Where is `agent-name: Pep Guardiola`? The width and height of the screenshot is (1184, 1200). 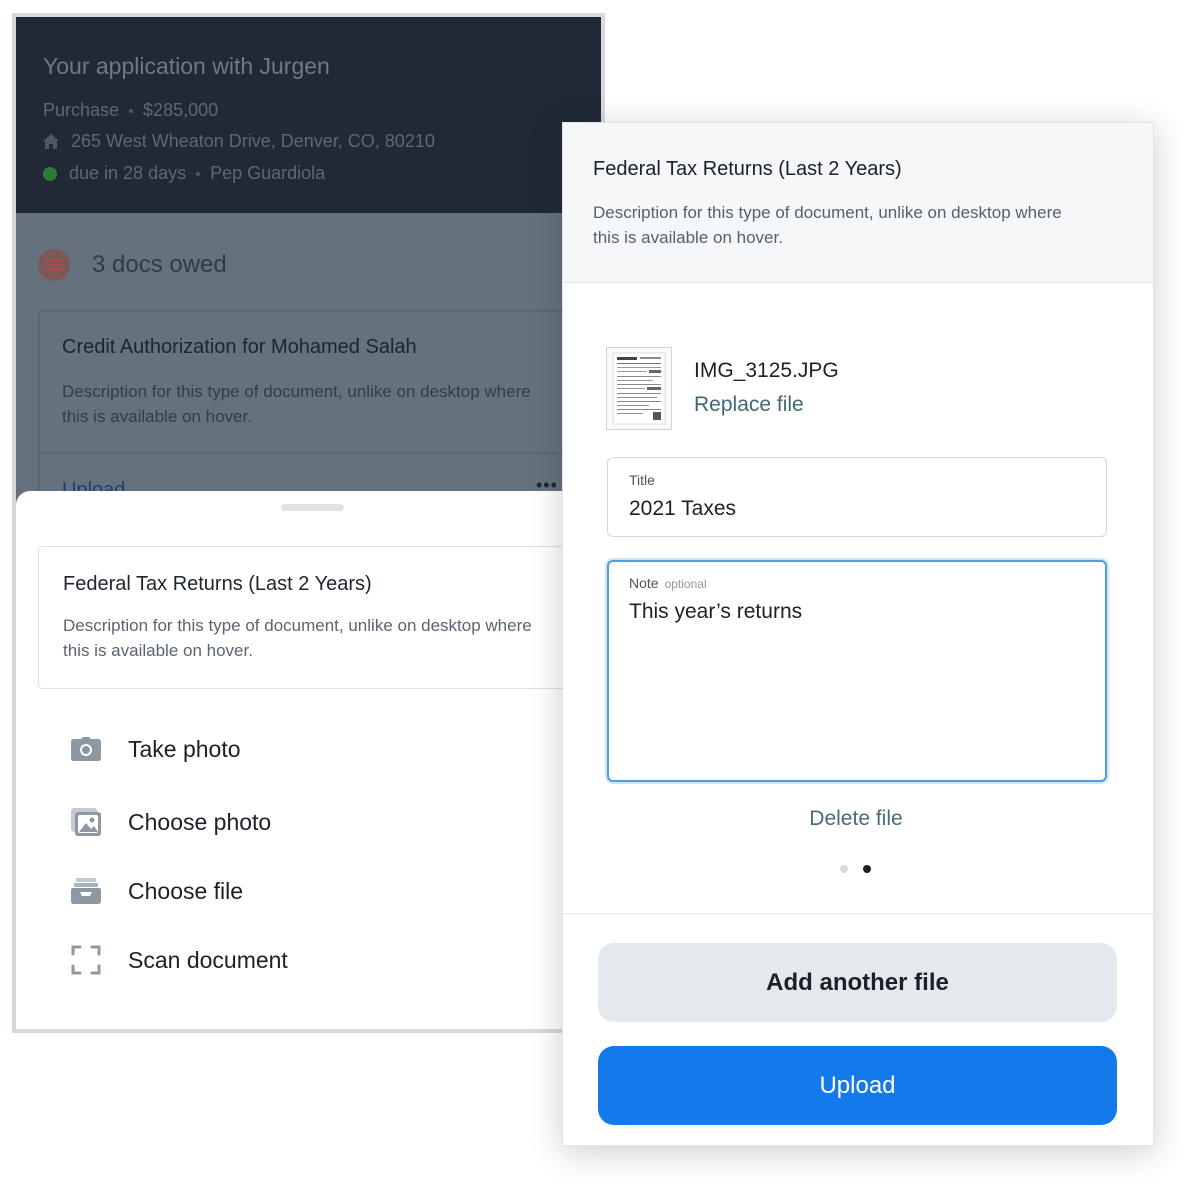 agent-name: Pep Guardiola is located at coordinates (268, 173).